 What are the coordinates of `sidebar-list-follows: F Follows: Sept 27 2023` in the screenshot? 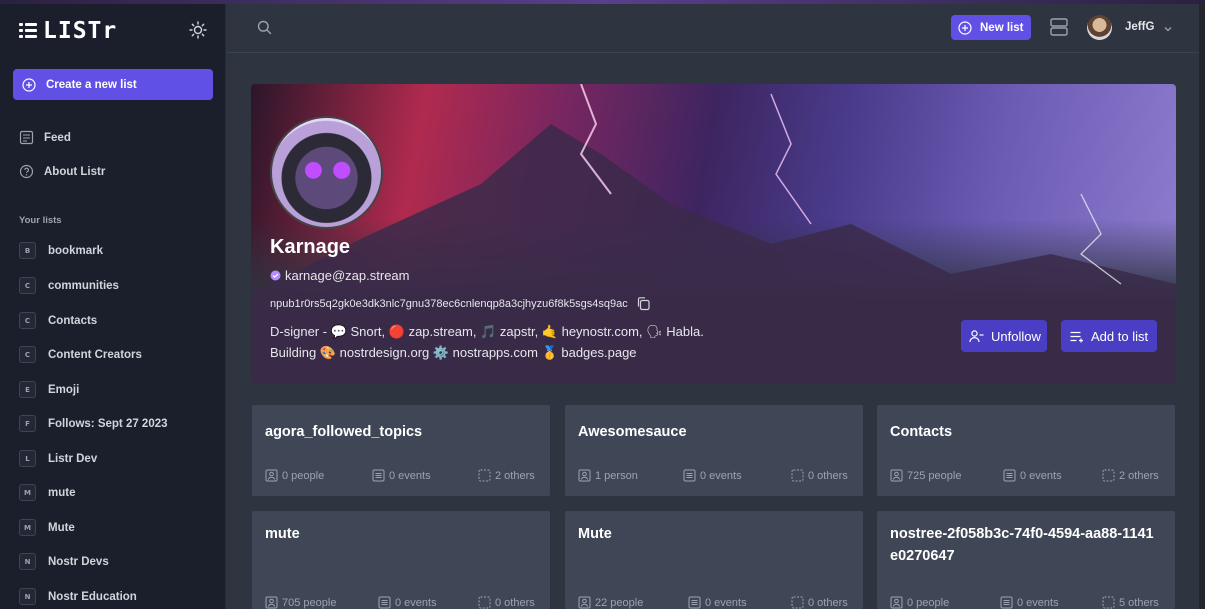 It's located at (93, 423).